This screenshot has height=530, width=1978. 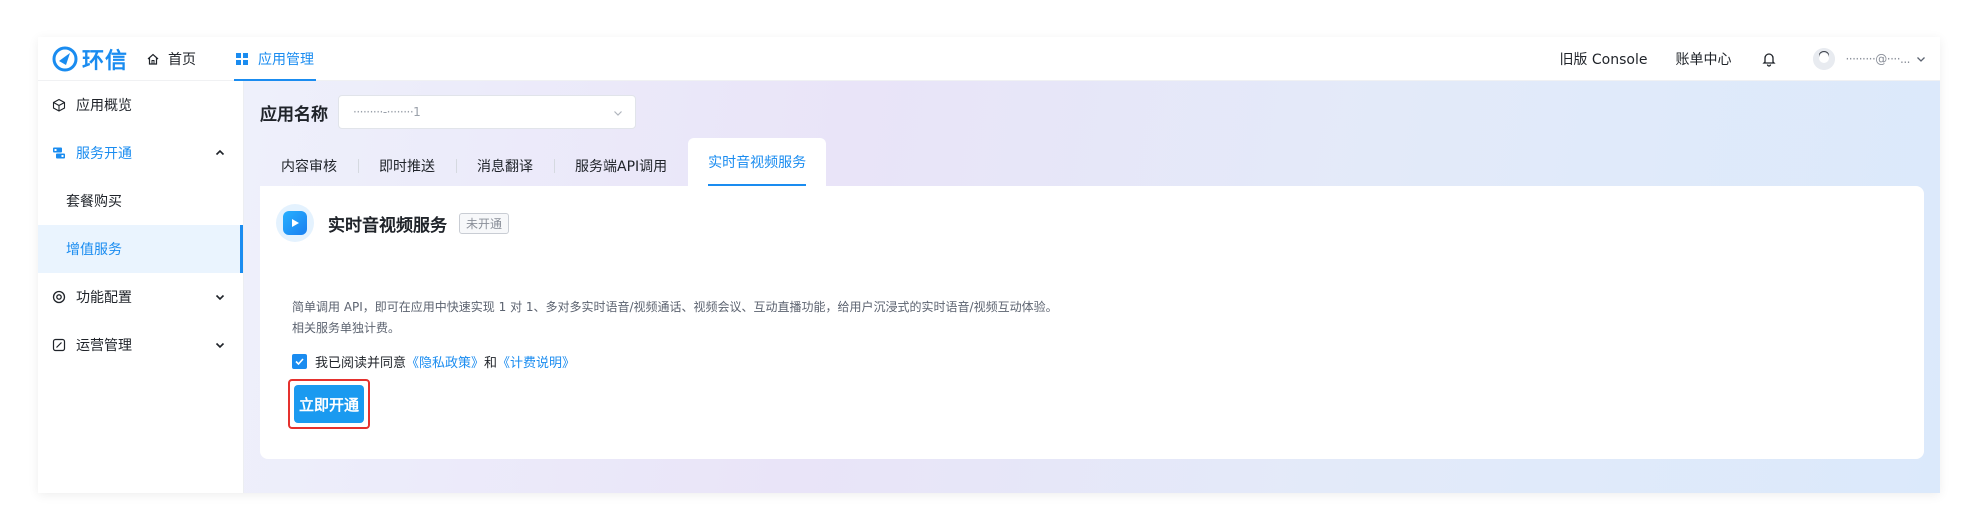 I want to click on agree-prefix: 我已阅读并同意, so click(x=361, y=363).